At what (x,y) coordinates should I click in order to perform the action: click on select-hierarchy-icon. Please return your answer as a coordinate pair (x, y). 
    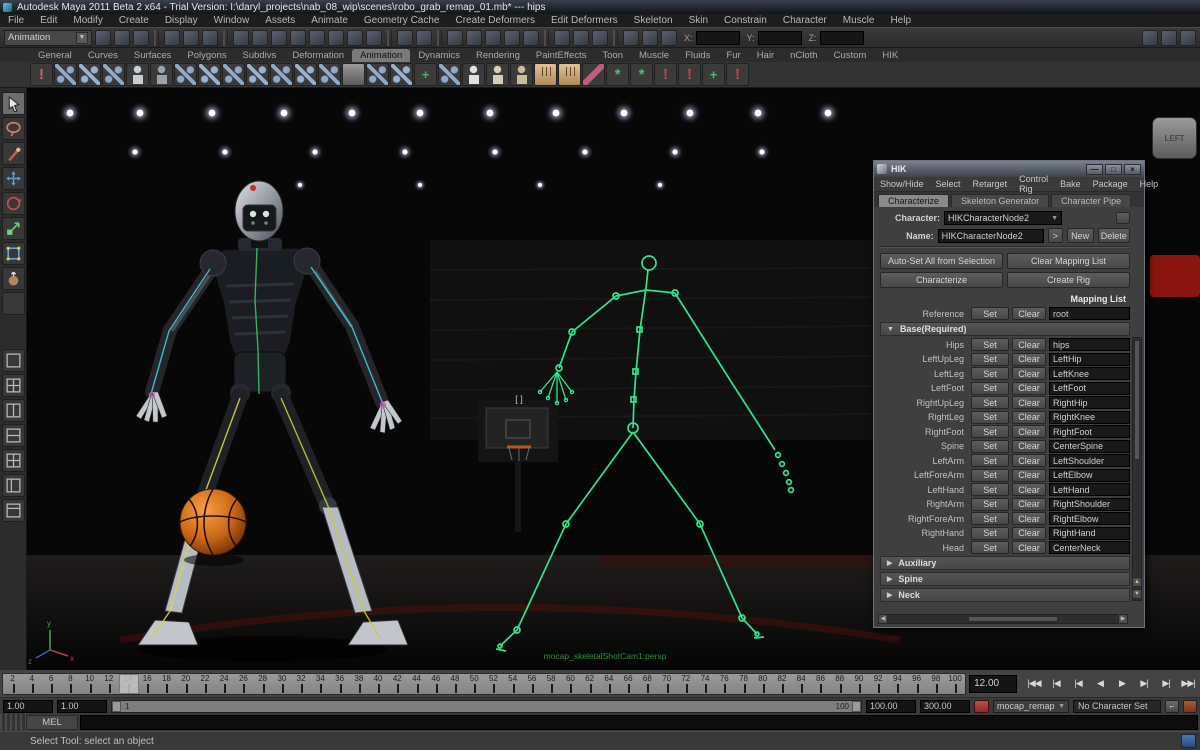
    Looking at the image, I should click on (172, 37).